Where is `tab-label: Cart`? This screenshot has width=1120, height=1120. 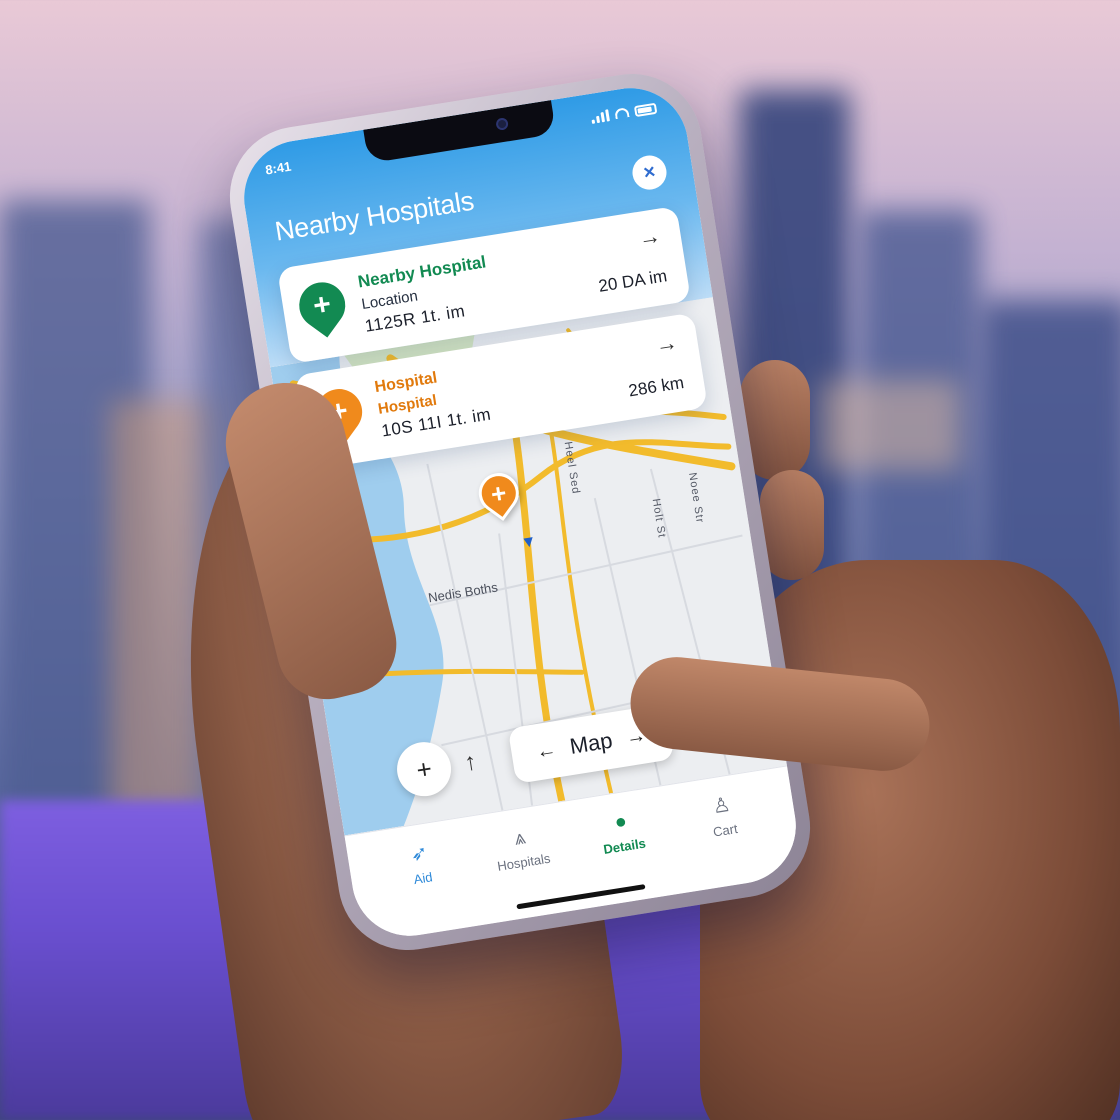 tab-label: Cart is located at coordinates (725, 830).